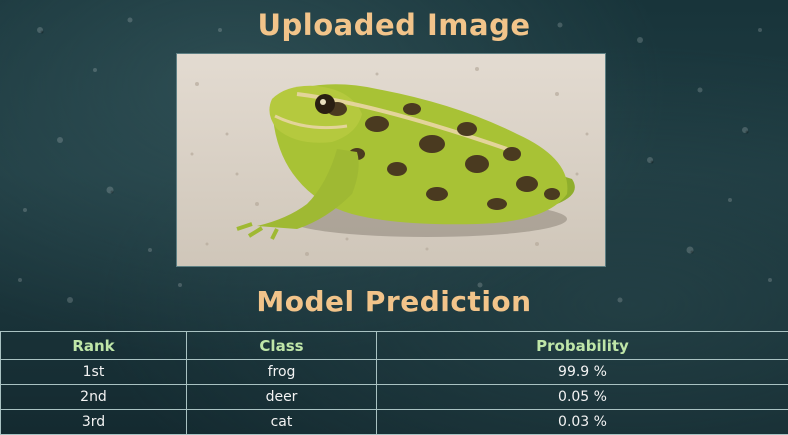 This screenshot has width=788, height=435. I want to click on rank-cell: 2nd, so click(93, 397).